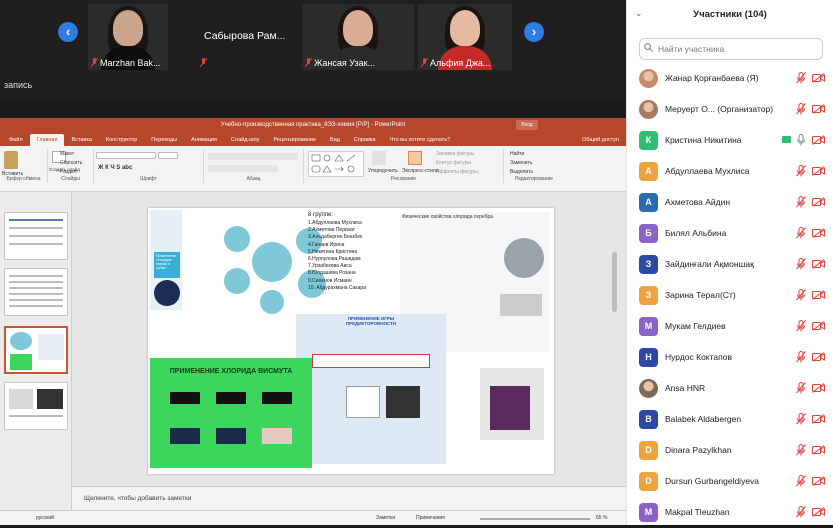 The width and height of the screenshot is (833, 528). I want to click on shape-fill-button: Заливка фигуры, so click(455, 154).